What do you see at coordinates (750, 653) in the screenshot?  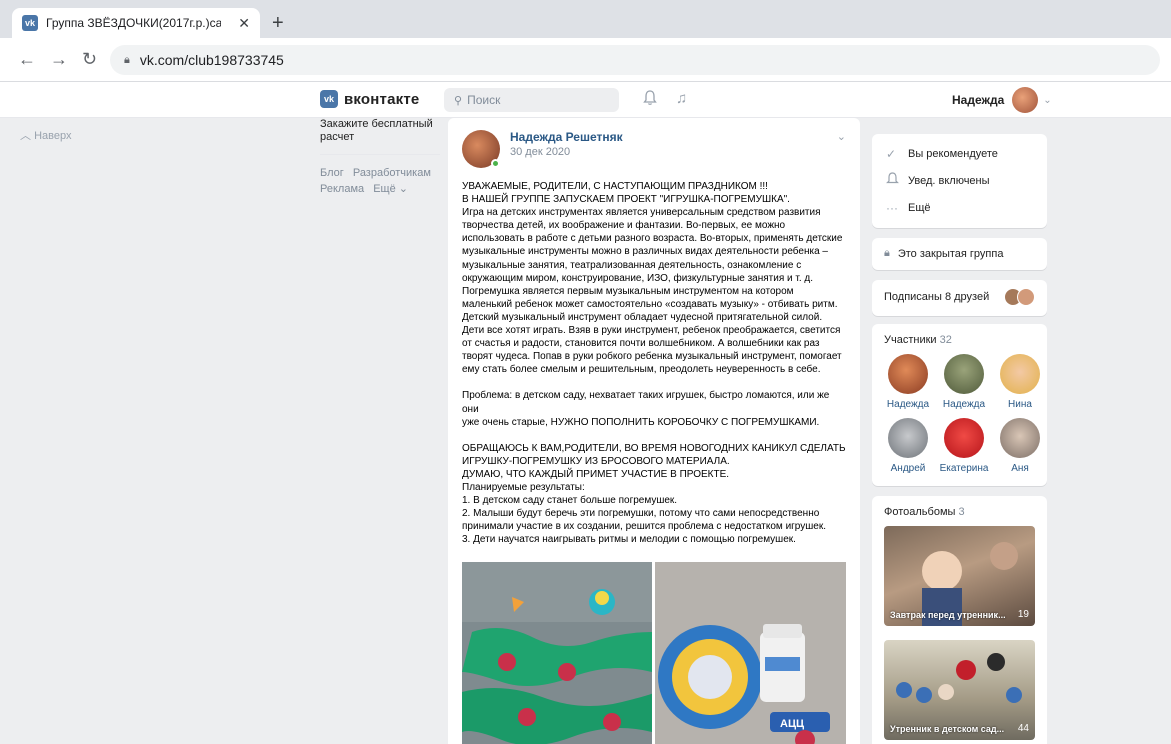 I see `post-photo-bottles: АЦЦ` at bounding box center [750, 653].